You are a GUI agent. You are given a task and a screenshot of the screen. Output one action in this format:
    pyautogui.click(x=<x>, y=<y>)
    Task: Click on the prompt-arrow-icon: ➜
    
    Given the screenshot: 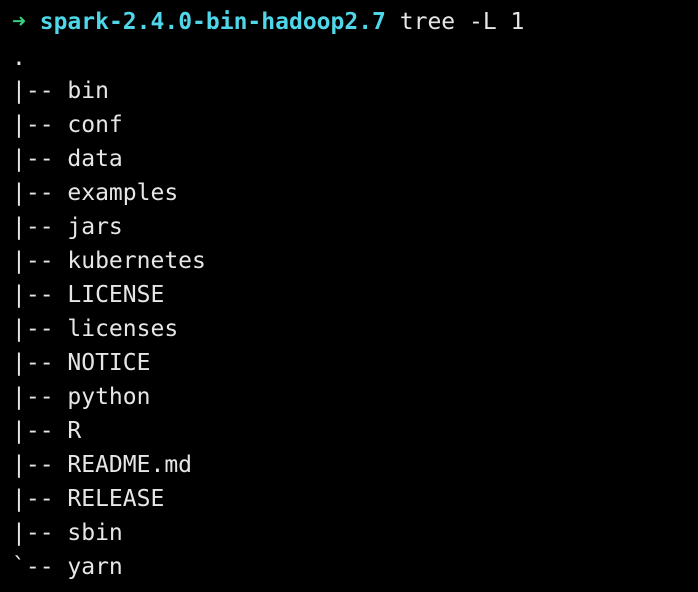 What is the action you would take?
    pyautogui.click(x=19, y=22)
    